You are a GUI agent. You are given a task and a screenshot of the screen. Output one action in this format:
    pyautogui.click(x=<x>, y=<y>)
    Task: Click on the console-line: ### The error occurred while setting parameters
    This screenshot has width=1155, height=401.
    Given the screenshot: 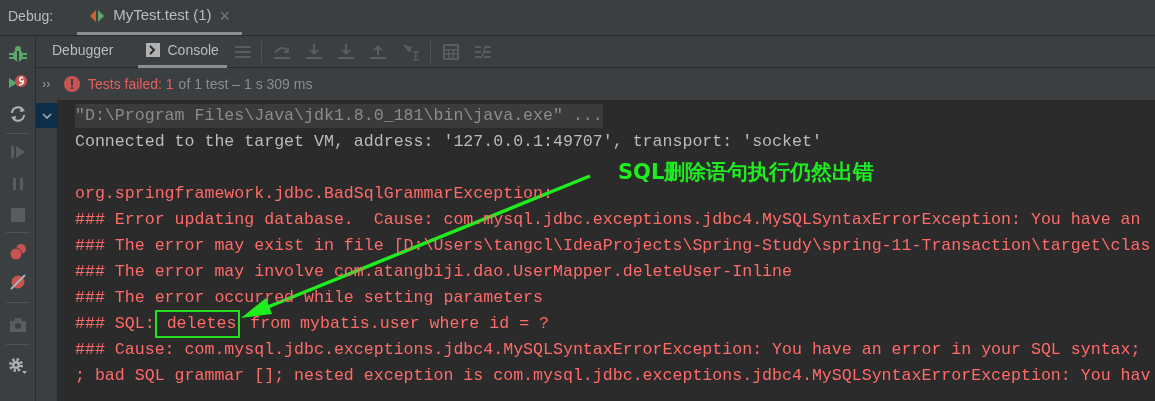 What is the action you would take?
    pyautogui.click(x=309, y=298)
    